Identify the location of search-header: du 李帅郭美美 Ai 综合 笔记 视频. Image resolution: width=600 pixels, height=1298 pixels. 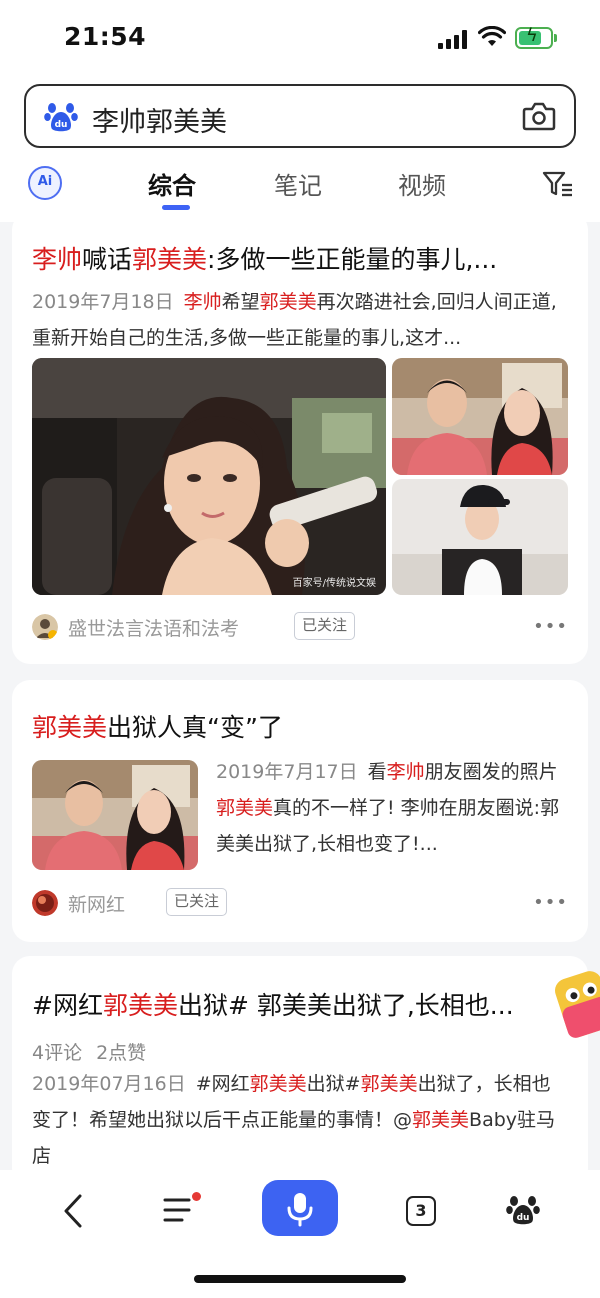
(300, 150).